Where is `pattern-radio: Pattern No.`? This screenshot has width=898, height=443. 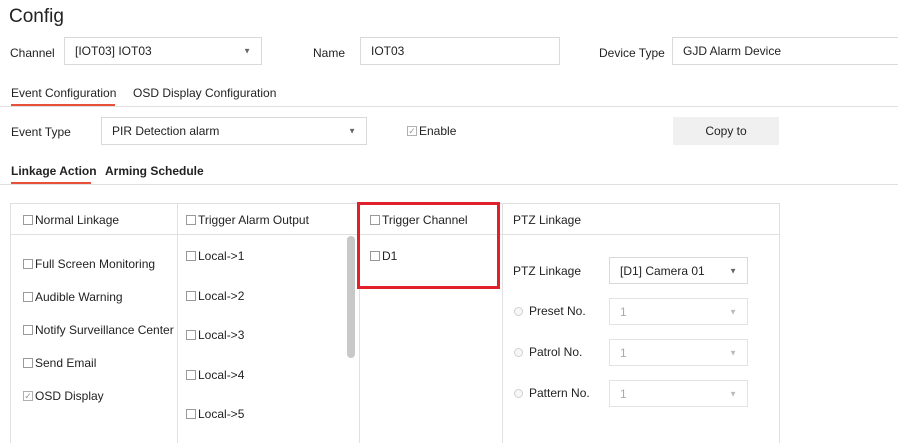 pattern-radio: Pattern No. is located at coordinates (552, 393).